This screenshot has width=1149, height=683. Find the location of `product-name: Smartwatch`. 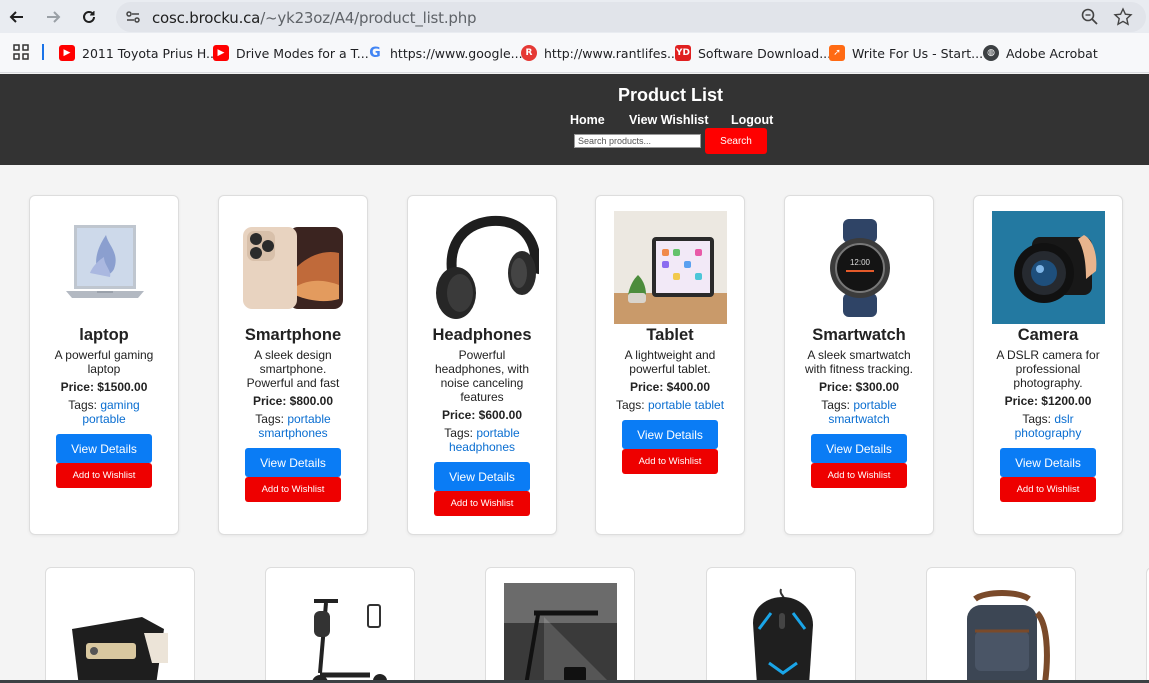

product-name: Smartwatch is located at coordinates (859, 335).